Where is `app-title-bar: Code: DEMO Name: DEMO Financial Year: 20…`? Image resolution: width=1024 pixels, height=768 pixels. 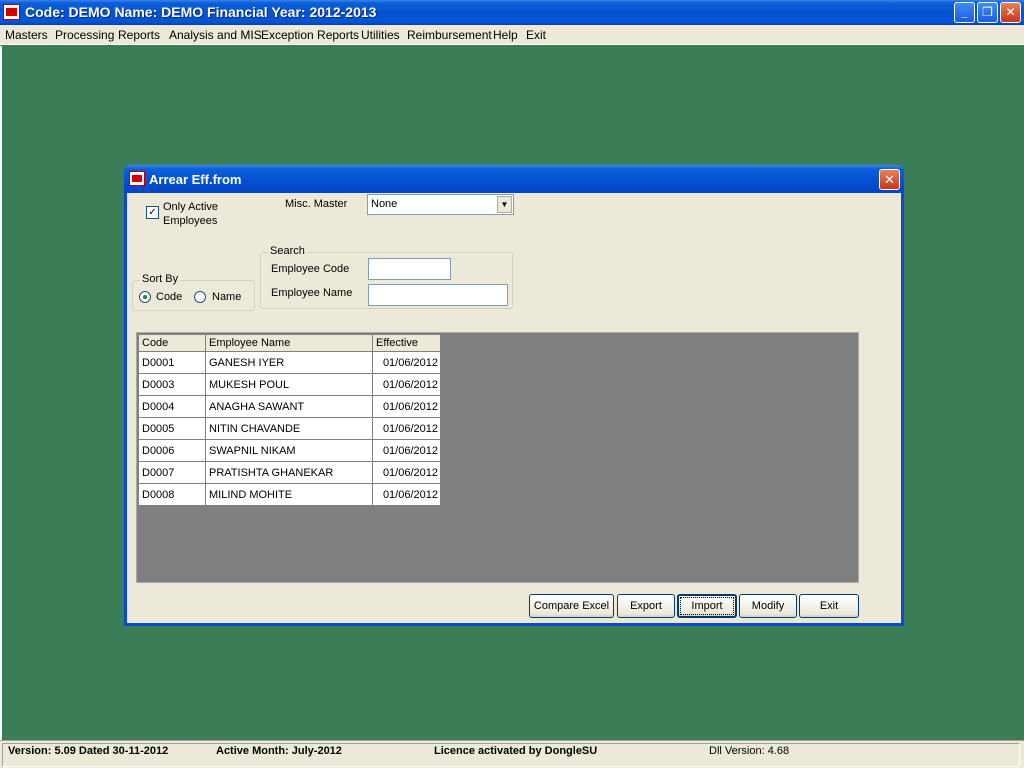
app-title-bar: Code: DEMO Name: DEMO Financial Year: 20… is located at coordinates (512, 12).